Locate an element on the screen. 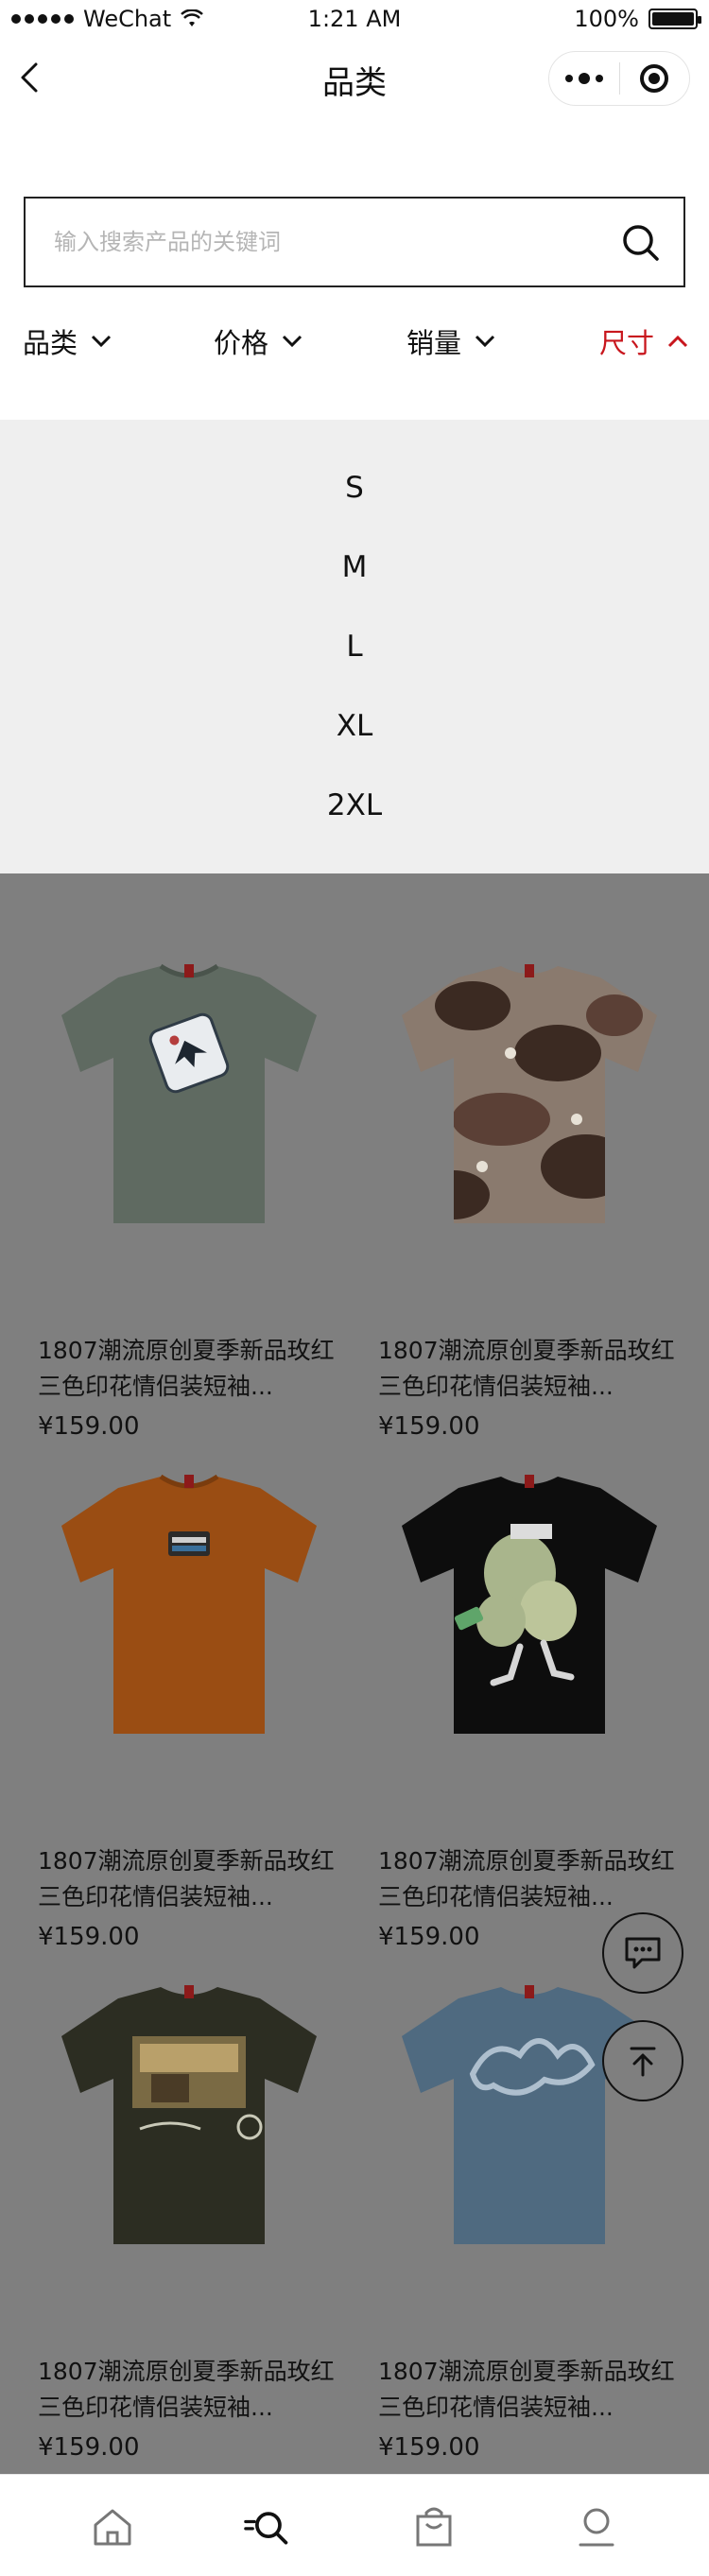  search-box is located at coordinates (354, 242).